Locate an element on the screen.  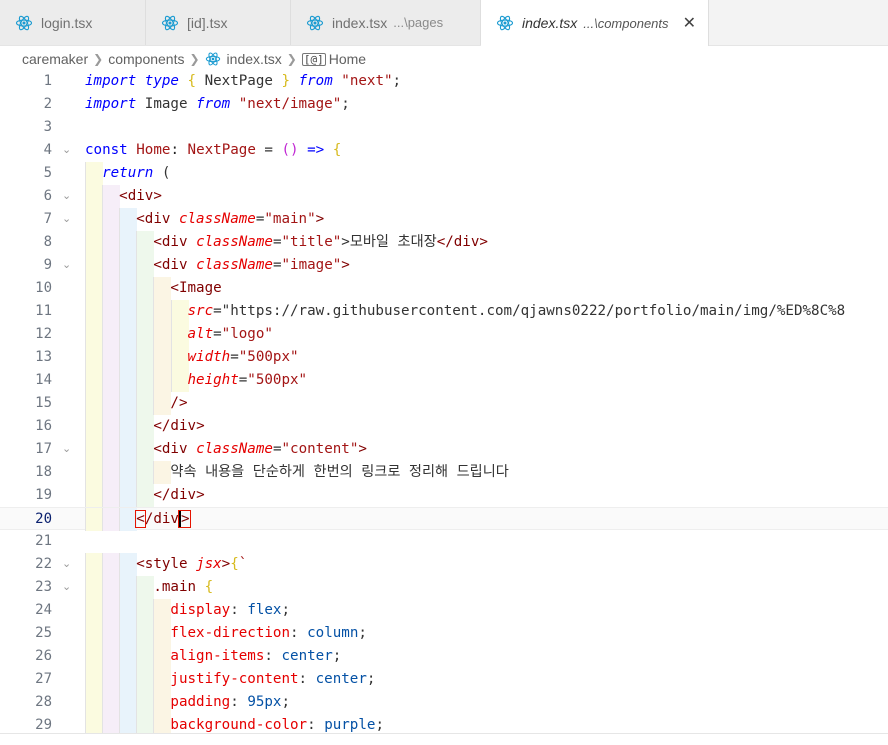
code-line: 25 flex-direction: column; is located at coordinates (444, 633).